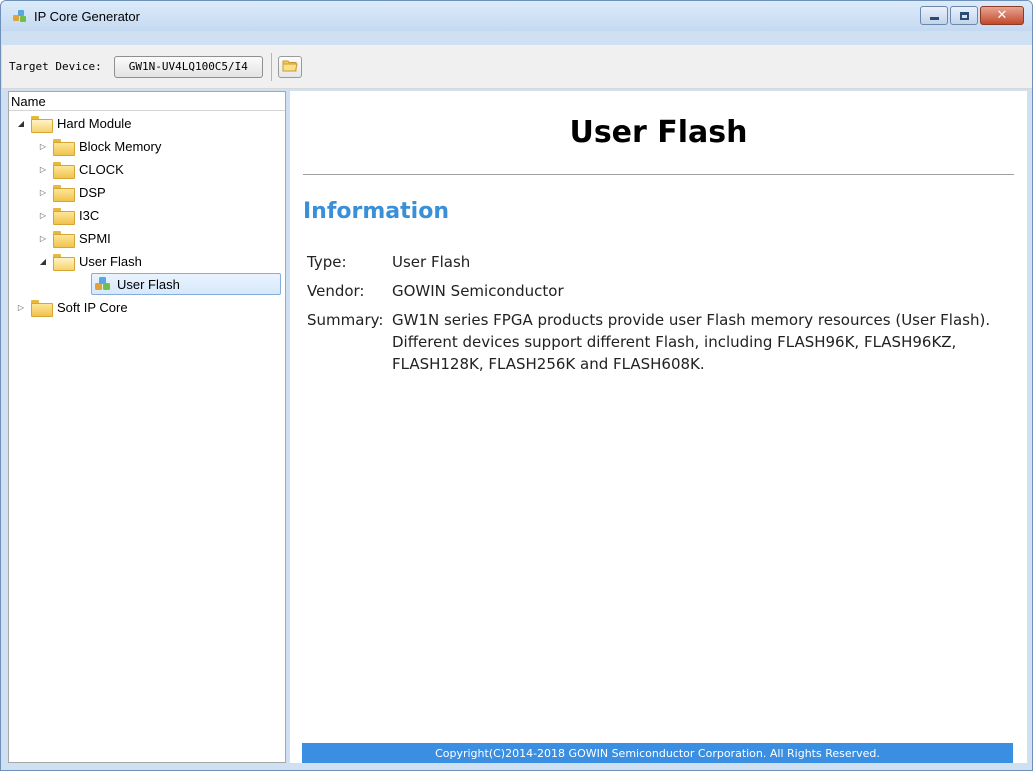  Describe the element at coordinates (649, 291) in the screenshot. I see `info-row-vendor: Vendor: GOWIN Semiconductor` at that location.